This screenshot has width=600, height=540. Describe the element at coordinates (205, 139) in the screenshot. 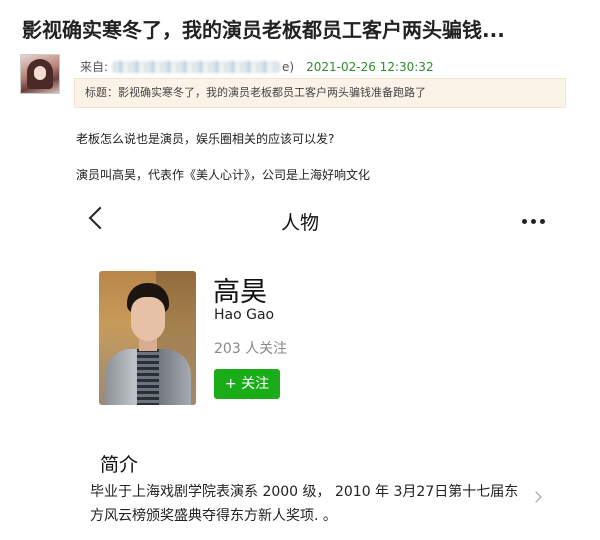

I see `post-paragraph: 老板怎么说也是演员，娱乐圈相关的应该可以发?` at that location.